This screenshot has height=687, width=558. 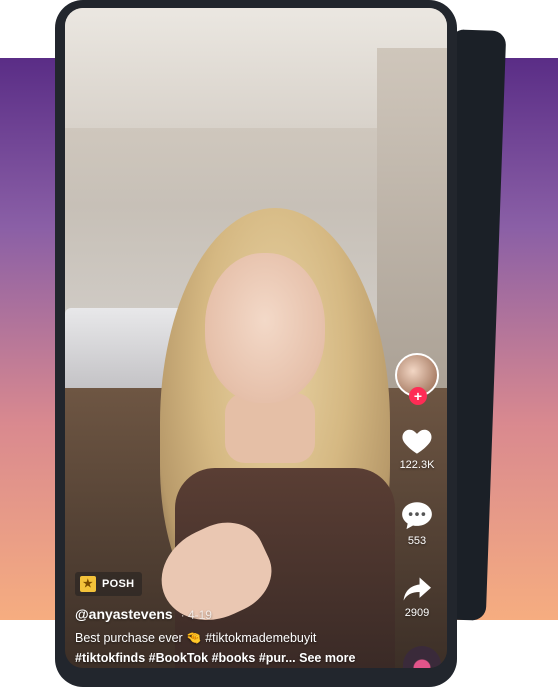 What do you see at coordinates (417, 589) in the screenshot?
I see `share-icon` at bounding box center [417, 589].